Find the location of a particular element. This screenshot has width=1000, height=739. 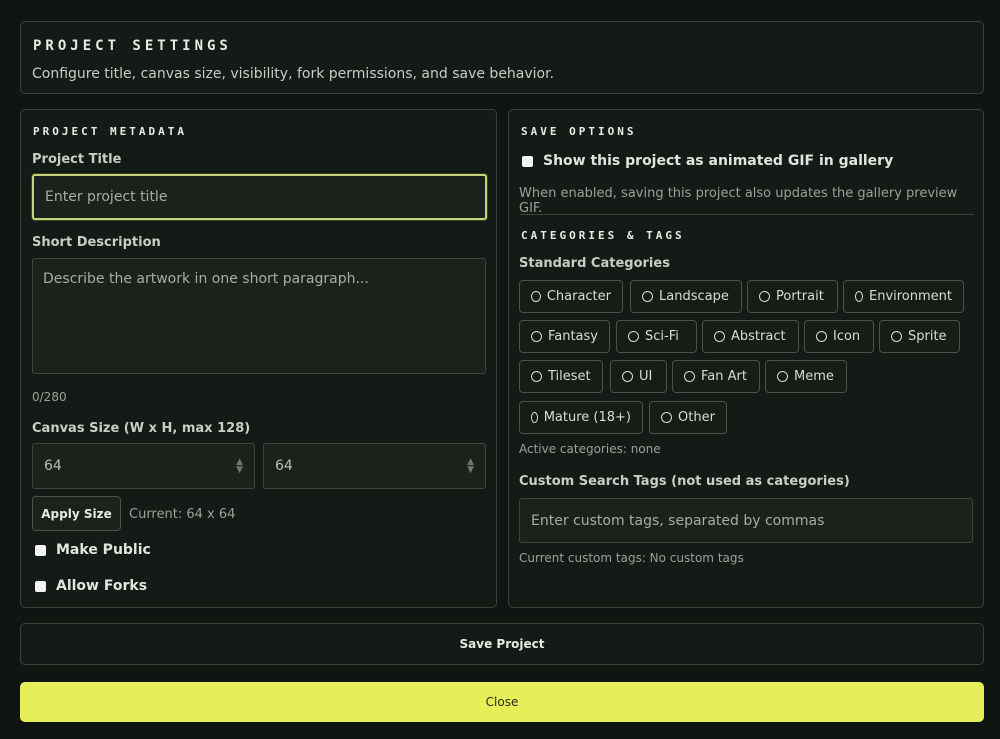

category-chip-label: Sci-Fi is located at coordinates (662, 336).